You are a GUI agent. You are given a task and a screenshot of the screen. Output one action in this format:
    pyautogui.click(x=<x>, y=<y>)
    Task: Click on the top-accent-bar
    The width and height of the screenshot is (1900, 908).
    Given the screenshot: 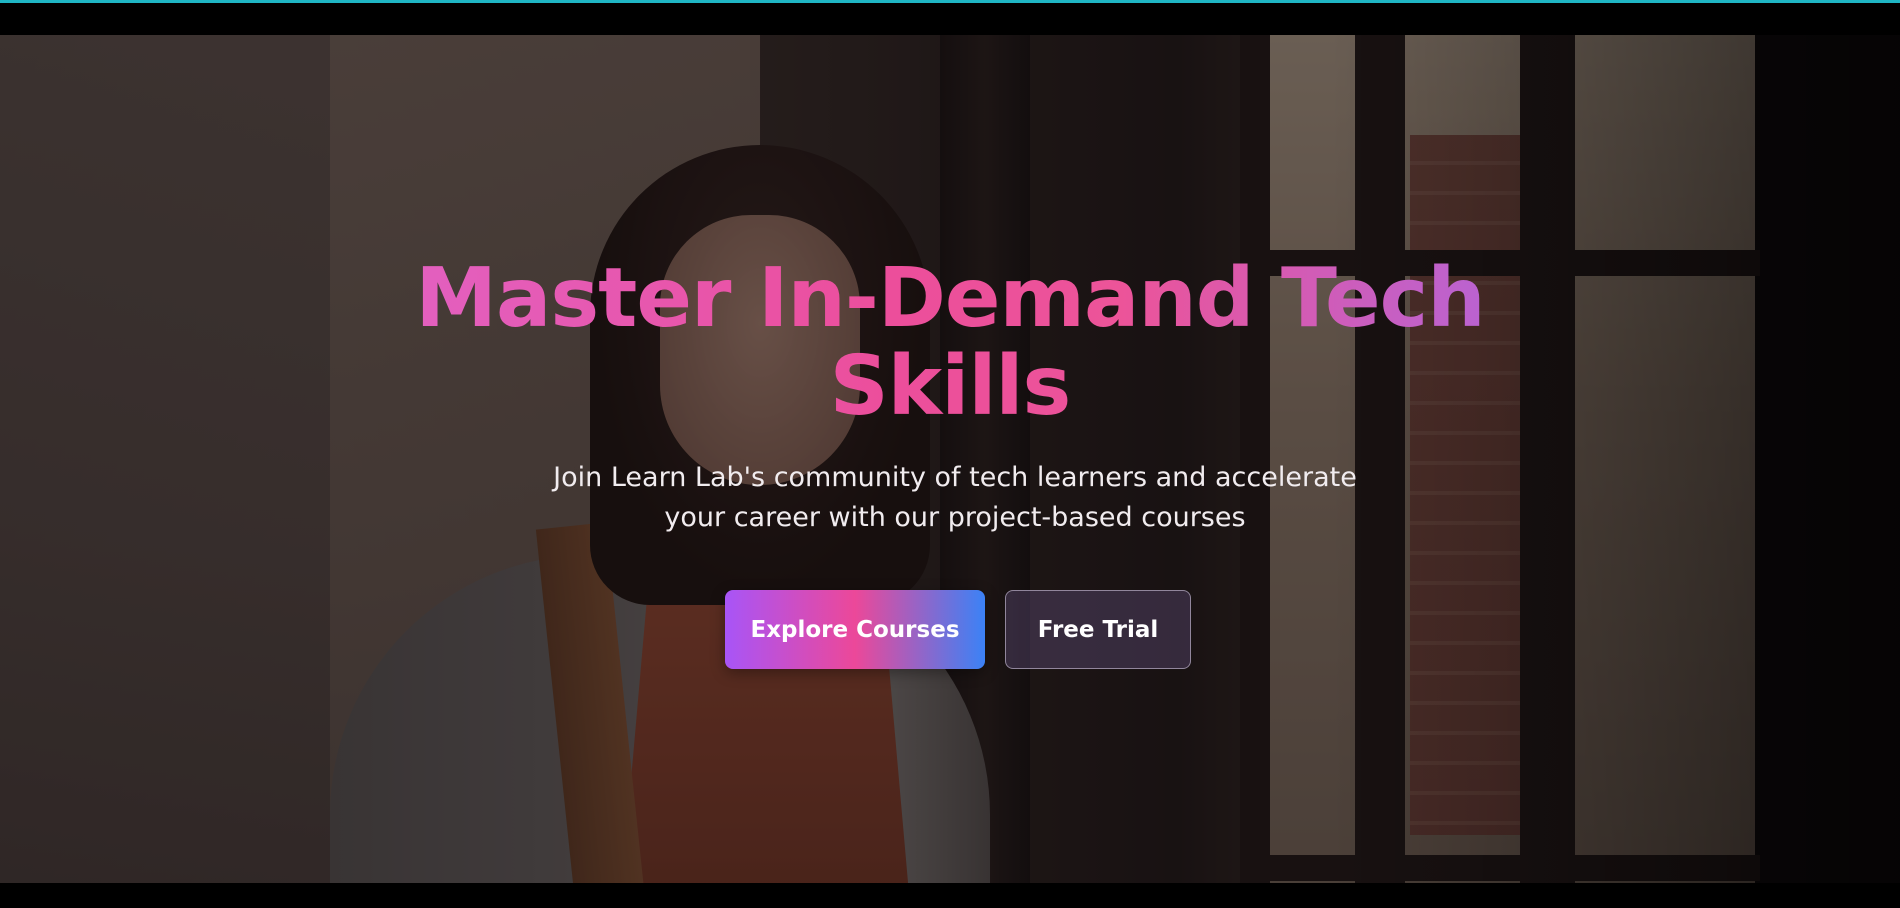 What is the action you would take?
    pyautogui.click(x=950, y=17)
    